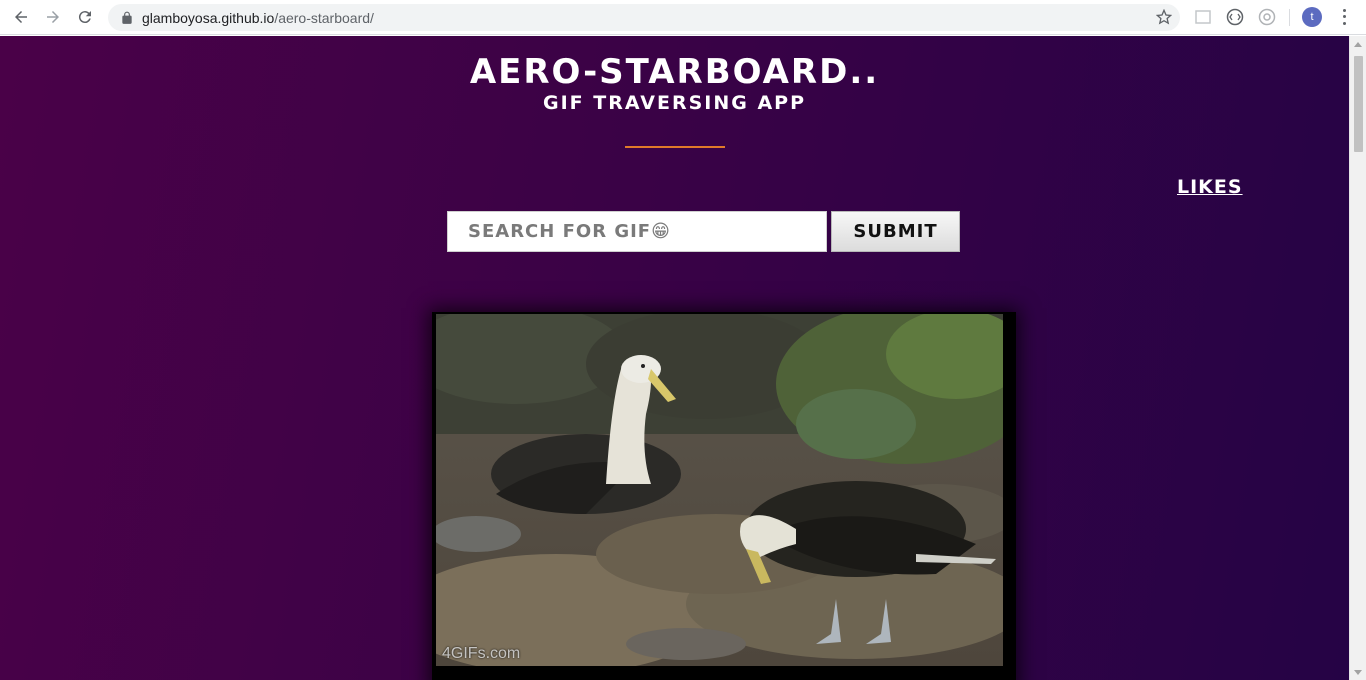 This screenshot has width=1366, height=680. What do you see at coordinates (675, 147) in the screenshot?
I see `title-divider` at bounding box center [675, 147].